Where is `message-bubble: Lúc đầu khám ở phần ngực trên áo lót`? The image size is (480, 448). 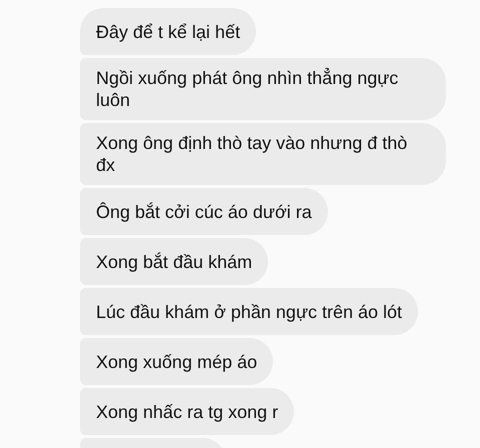 message-bubble: Lúc đầu khám ở phần ngực trên áo lót is located at coordinates (249, 311).